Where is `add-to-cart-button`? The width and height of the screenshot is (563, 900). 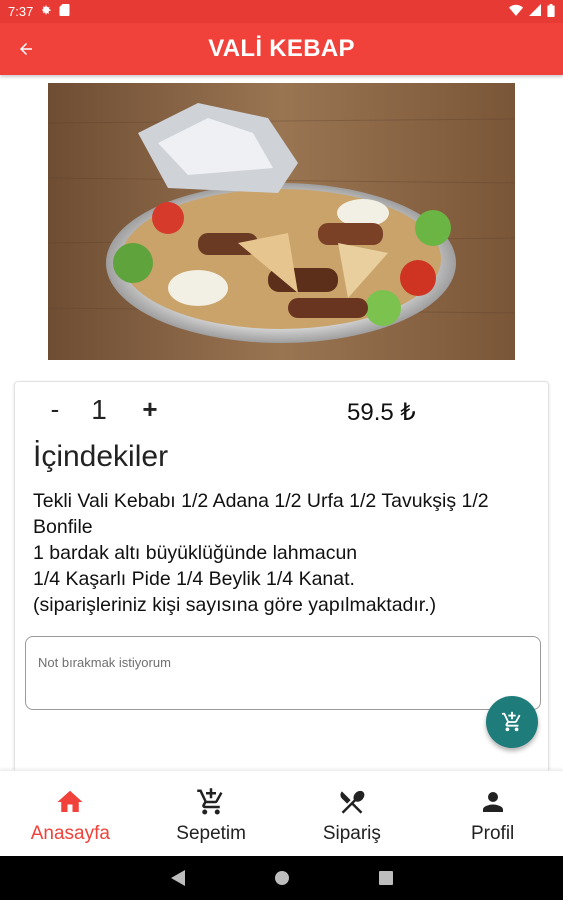 add-to-cart-button is located at coordinates (512, 722).